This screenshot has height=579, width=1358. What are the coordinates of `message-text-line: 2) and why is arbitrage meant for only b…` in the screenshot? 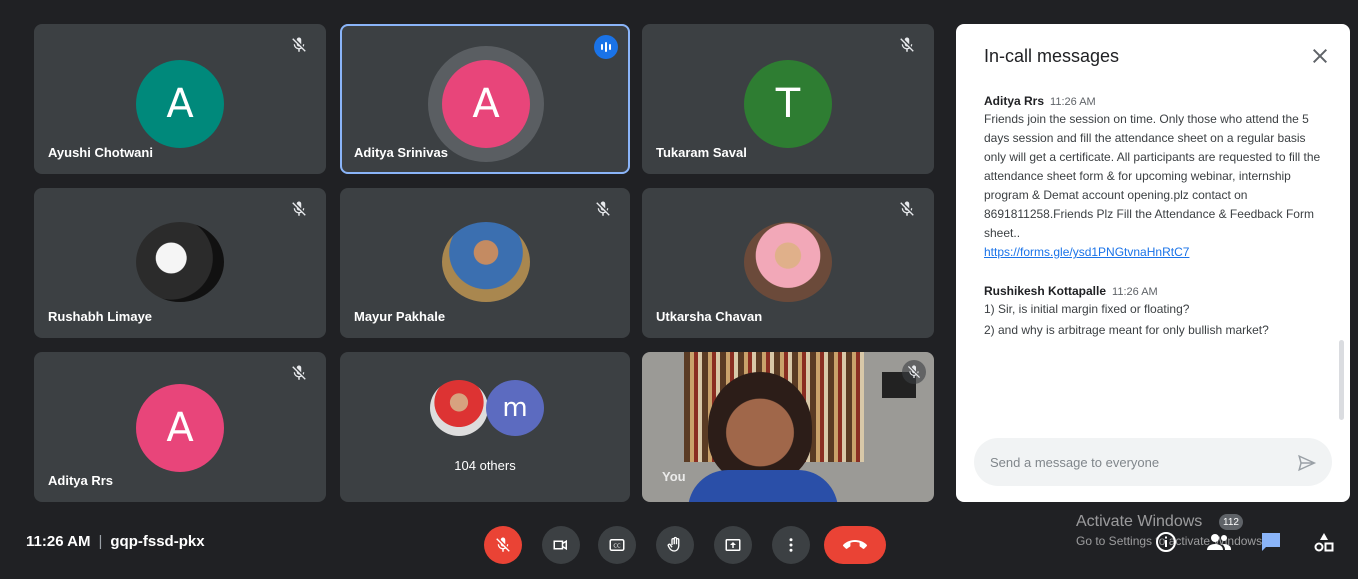 It's located at (1126, 330).